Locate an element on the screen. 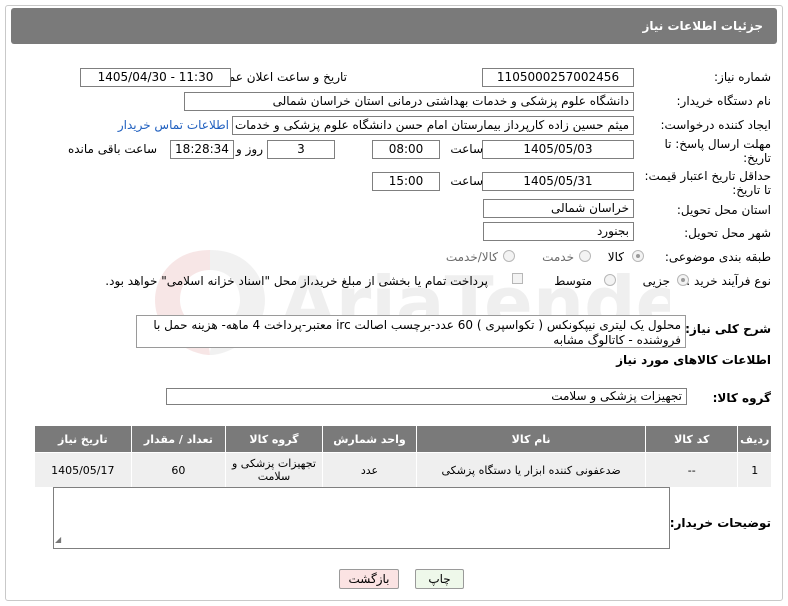 This screenshot has width=788, height=606. back-button: بازگشت is located at coordinates (369, 579).